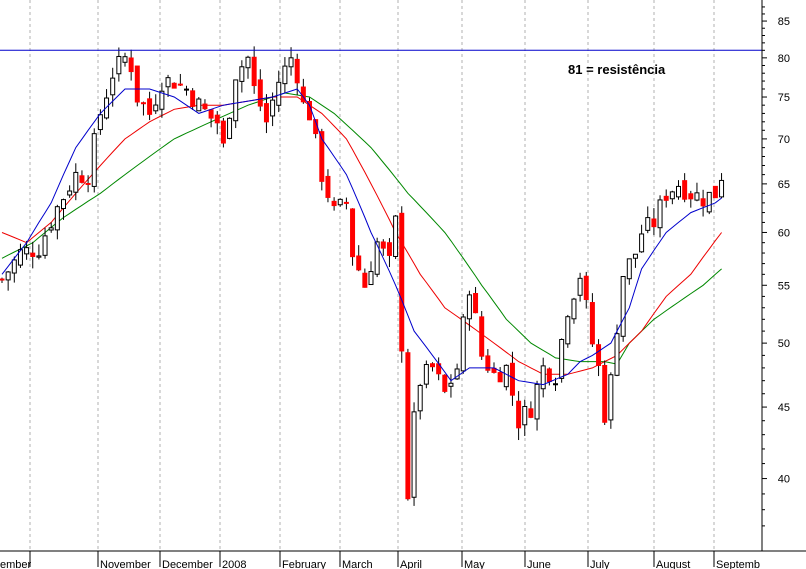  What do you see at coordinates (539, 564) in the screenshot?
I see `x-tick-label-8: June` at bounding box center [539, 564].